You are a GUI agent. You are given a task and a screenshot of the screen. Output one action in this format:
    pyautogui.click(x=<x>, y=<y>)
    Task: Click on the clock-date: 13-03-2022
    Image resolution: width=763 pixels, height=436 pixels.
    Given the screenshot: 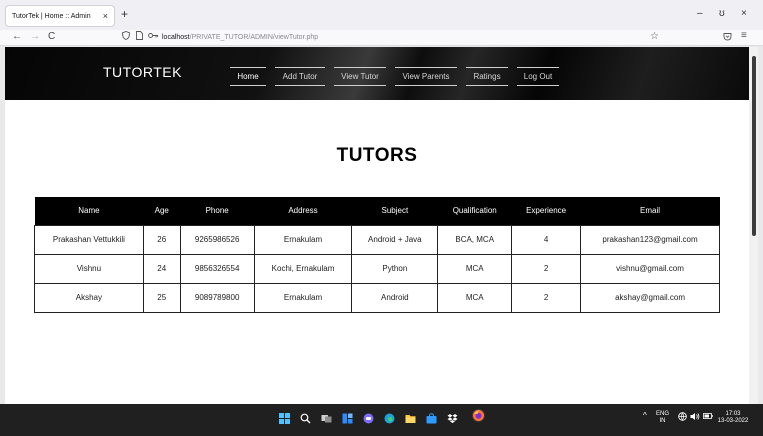 What is the action you would take?
    pyautogui.click(x=733, y=421)
    